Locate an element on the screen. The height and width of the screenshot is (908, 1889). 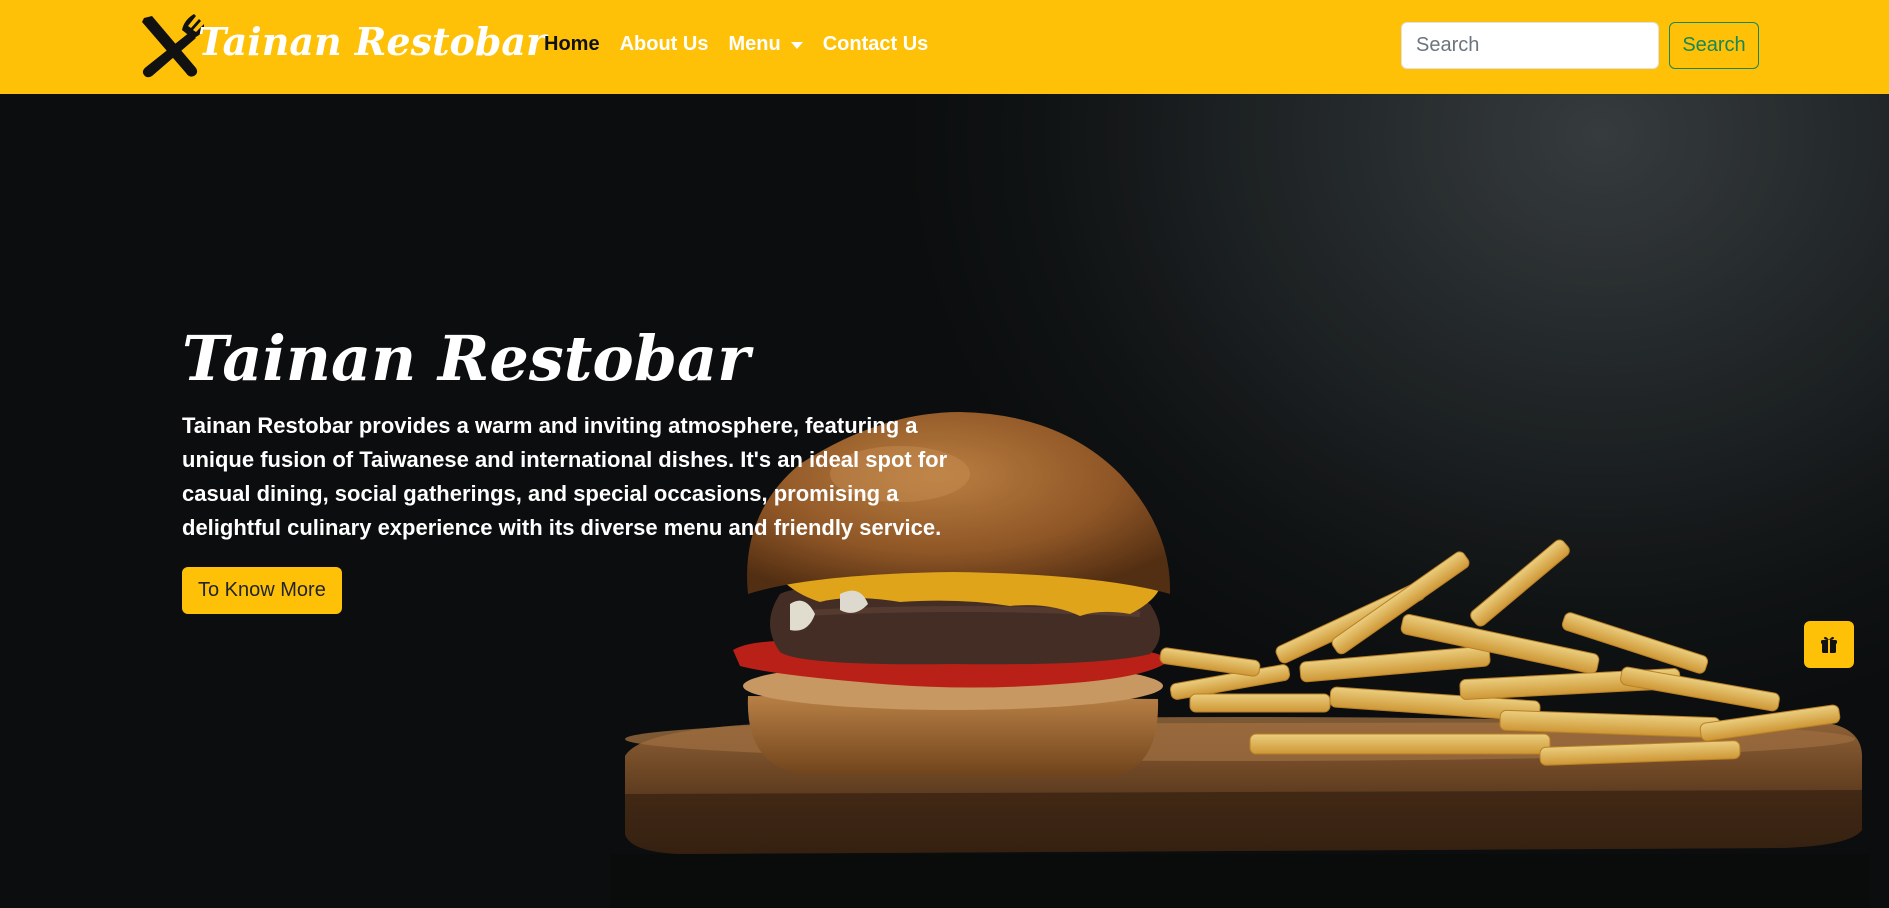
search-input is located at coordinates (1530, 45).